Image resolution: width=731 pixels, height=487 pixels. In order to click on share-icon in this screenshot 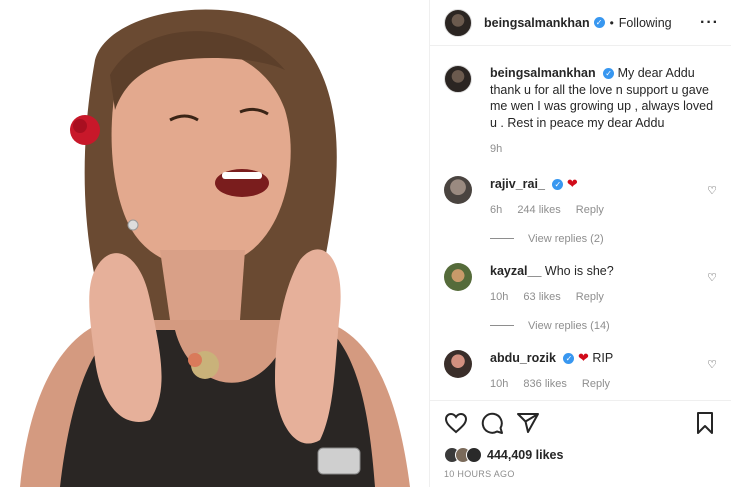, I will do `click(528, 423)`.